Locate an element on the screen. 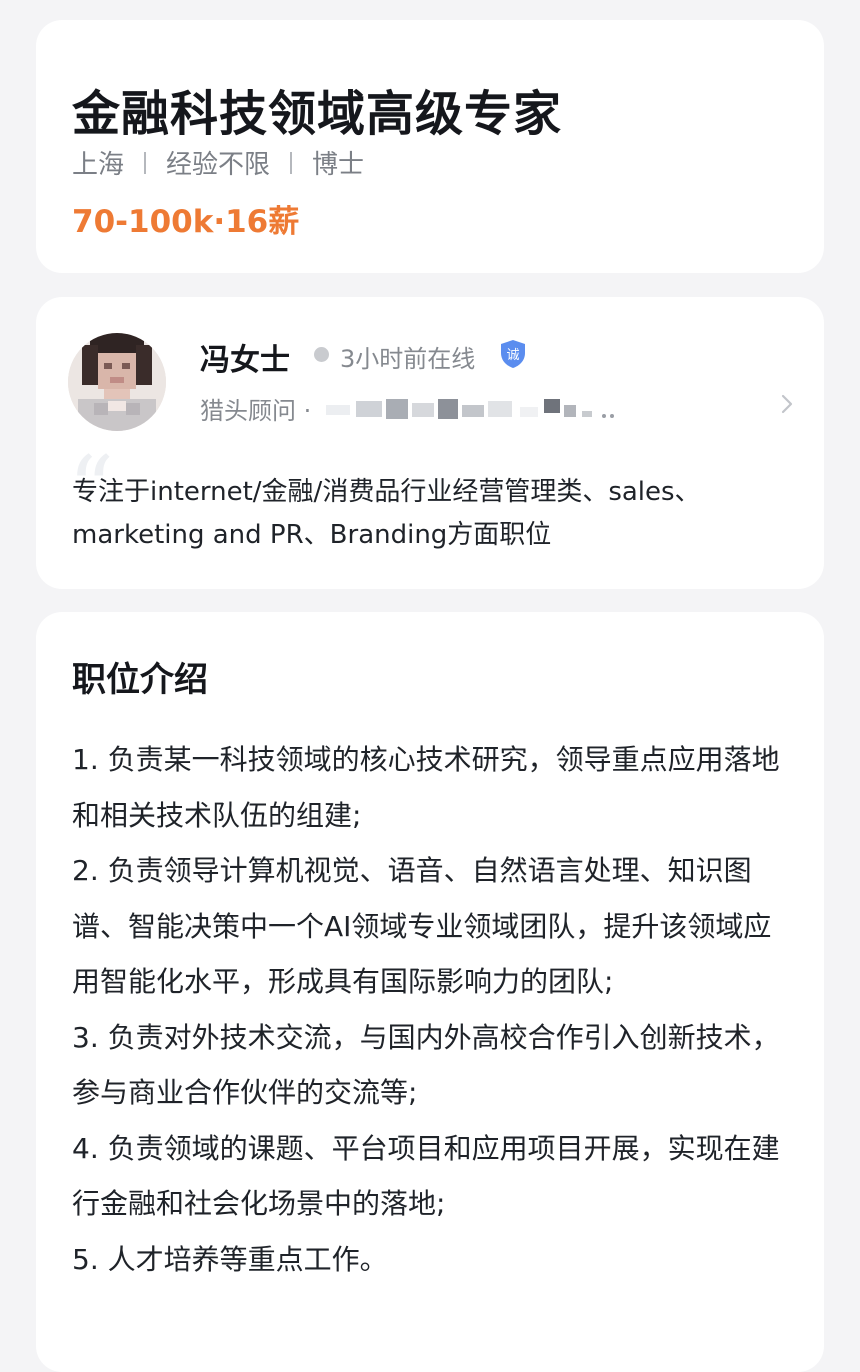  description-item: 5. 人才培养等重点工作。 is located at coordinates (230, 1259).